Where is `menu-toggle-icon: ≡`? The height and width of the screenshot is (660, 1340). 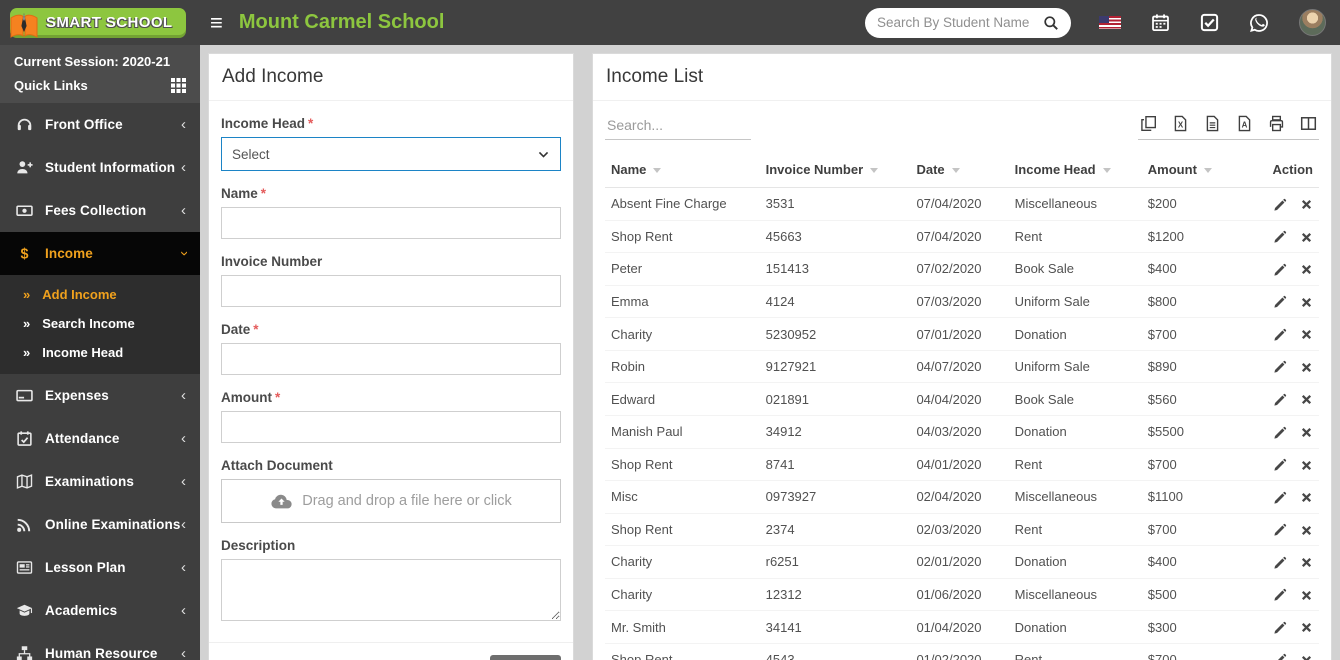 menu-toggle-icon: ≡ is located at coordinates (216, 22).